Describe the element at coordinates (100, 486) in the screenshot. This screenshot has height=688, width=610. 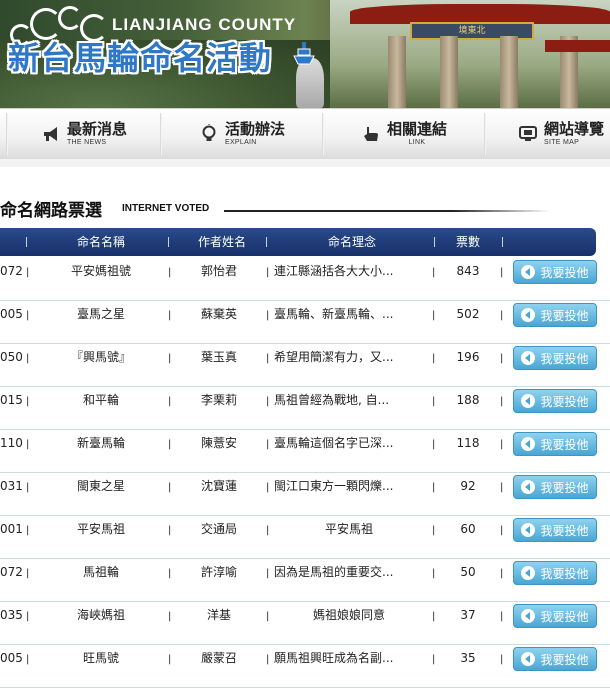
I see `entry-name: 閩東之星` at that location.